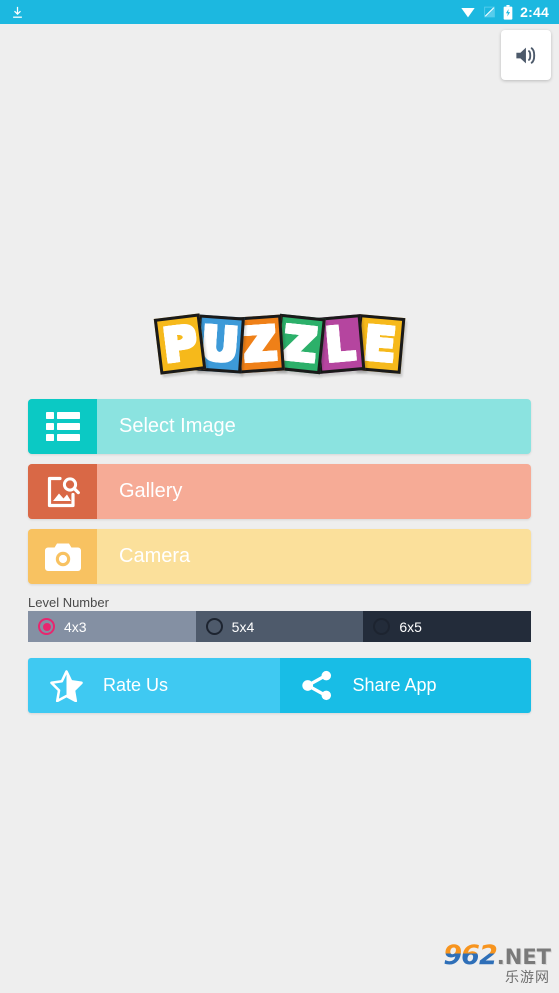  I want to click on gallery-button: Gallery, so click(279, 491).